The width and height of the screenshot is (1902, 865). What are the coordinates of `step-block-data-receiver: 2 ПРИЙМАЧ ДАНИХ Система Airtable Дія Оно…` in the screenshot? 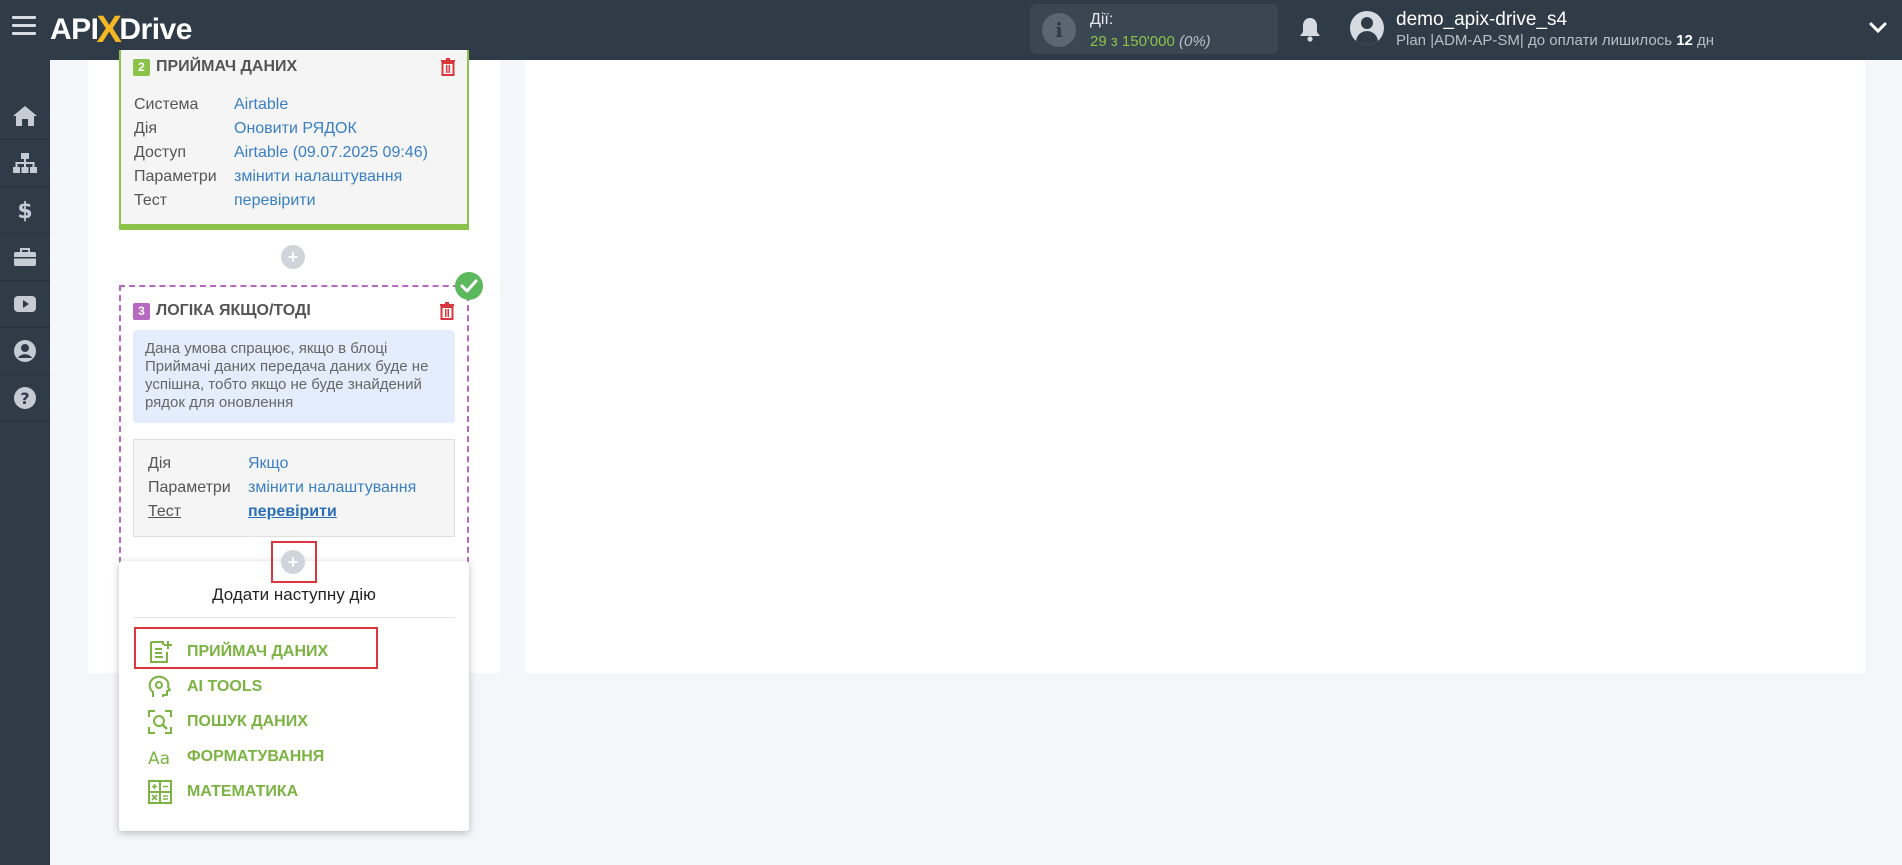 It's located at (294, 140).